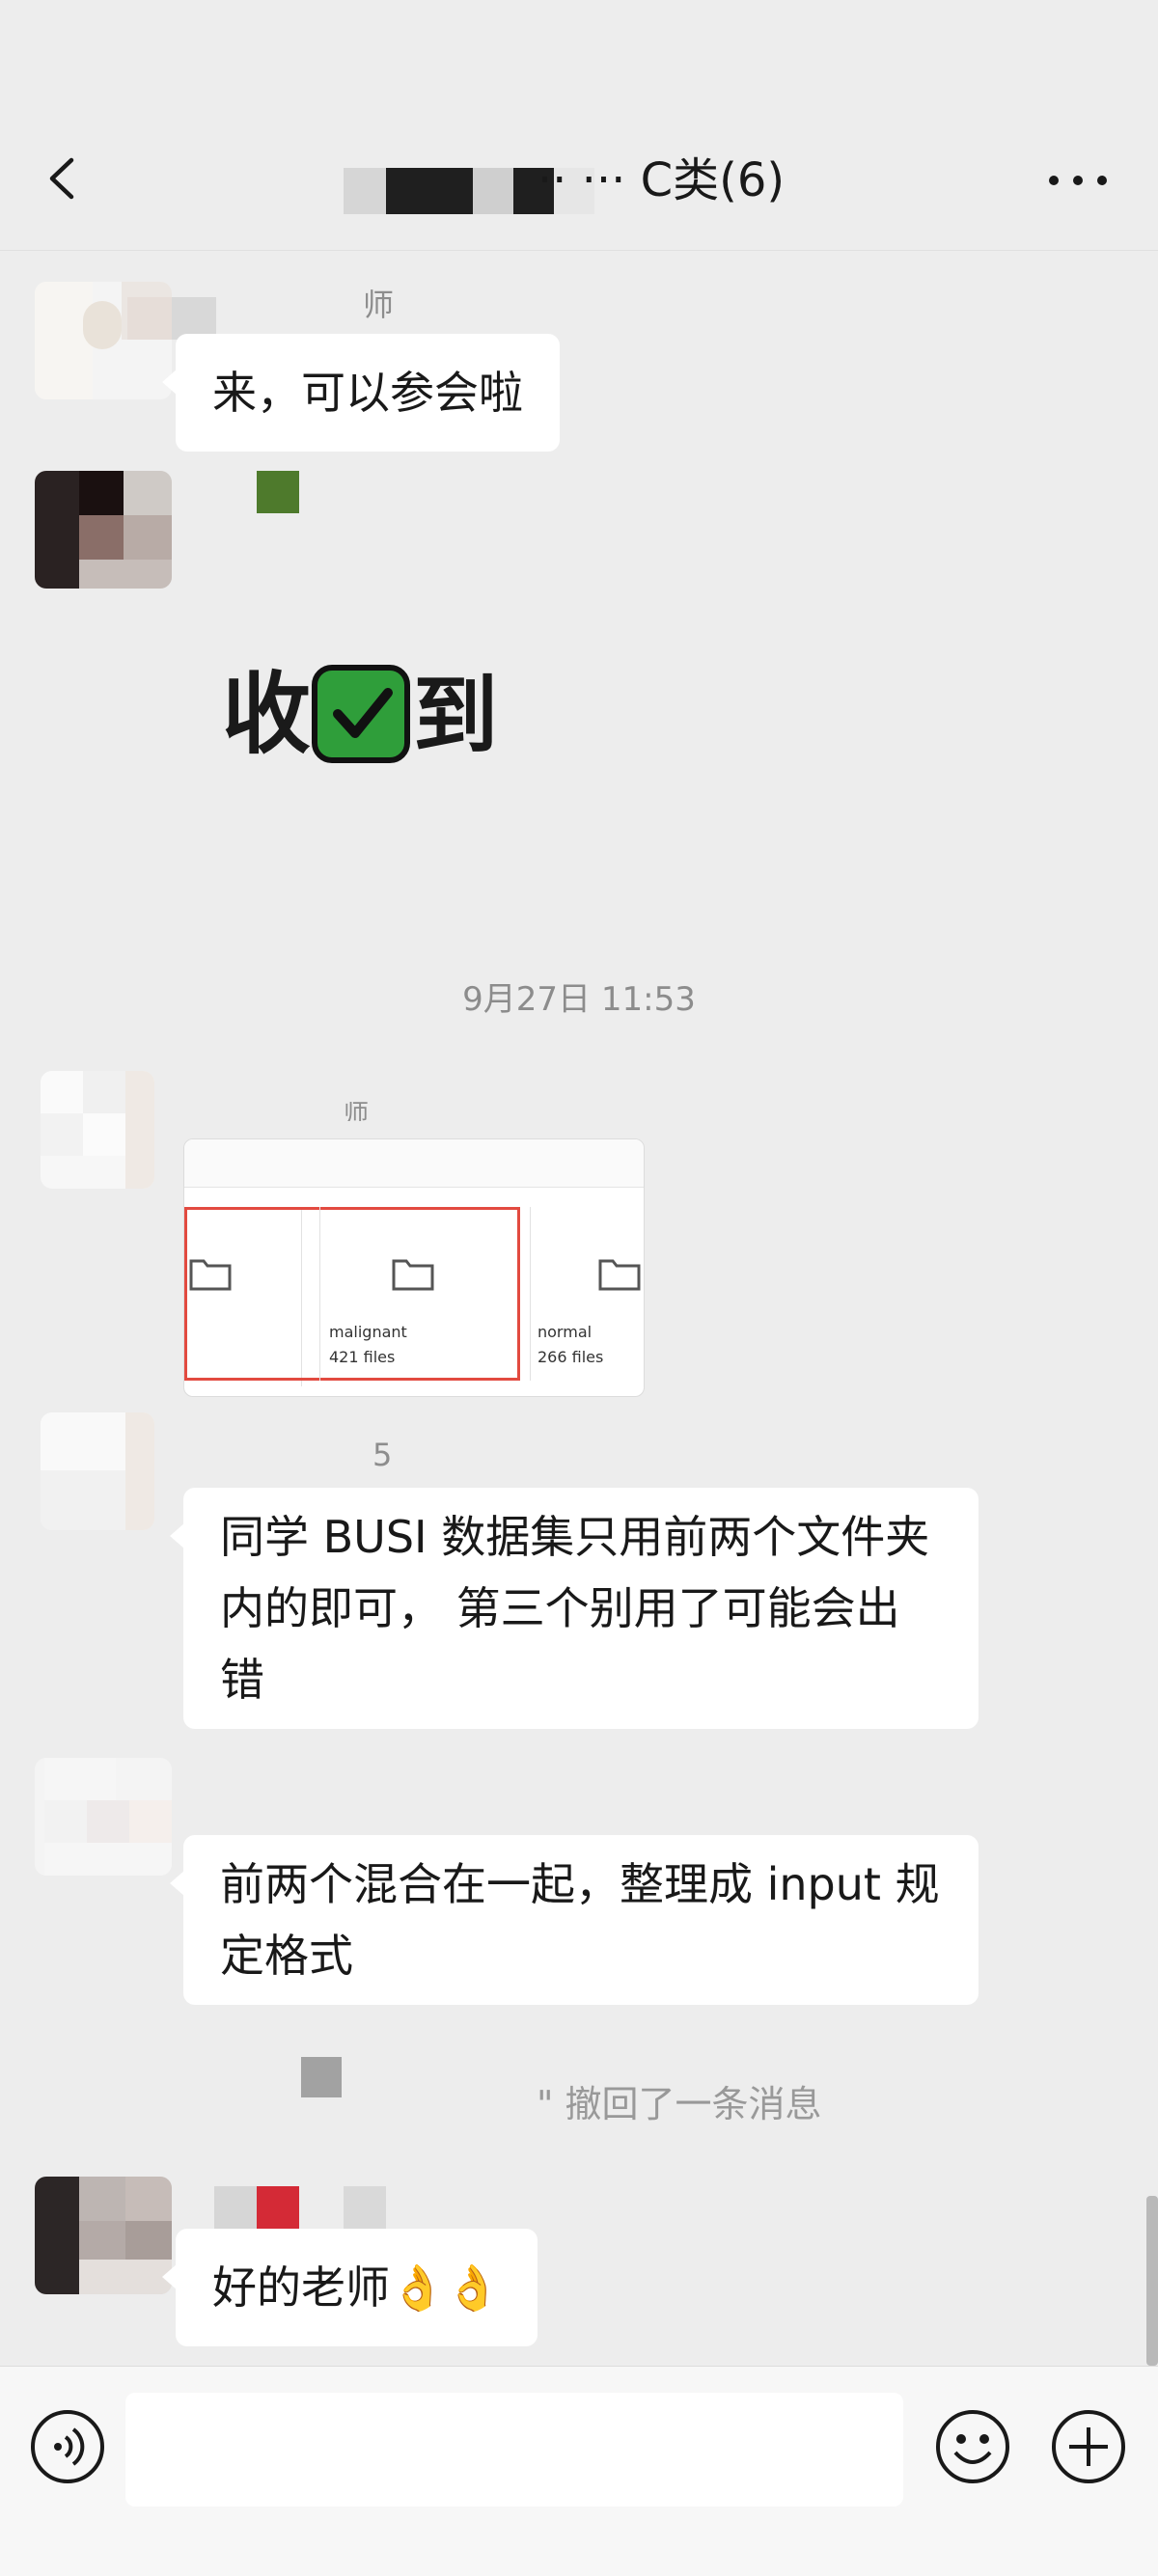 This screenshot has height=2576, width=1158. I want to click on folder-count: 421 files, so click(362, 1357).